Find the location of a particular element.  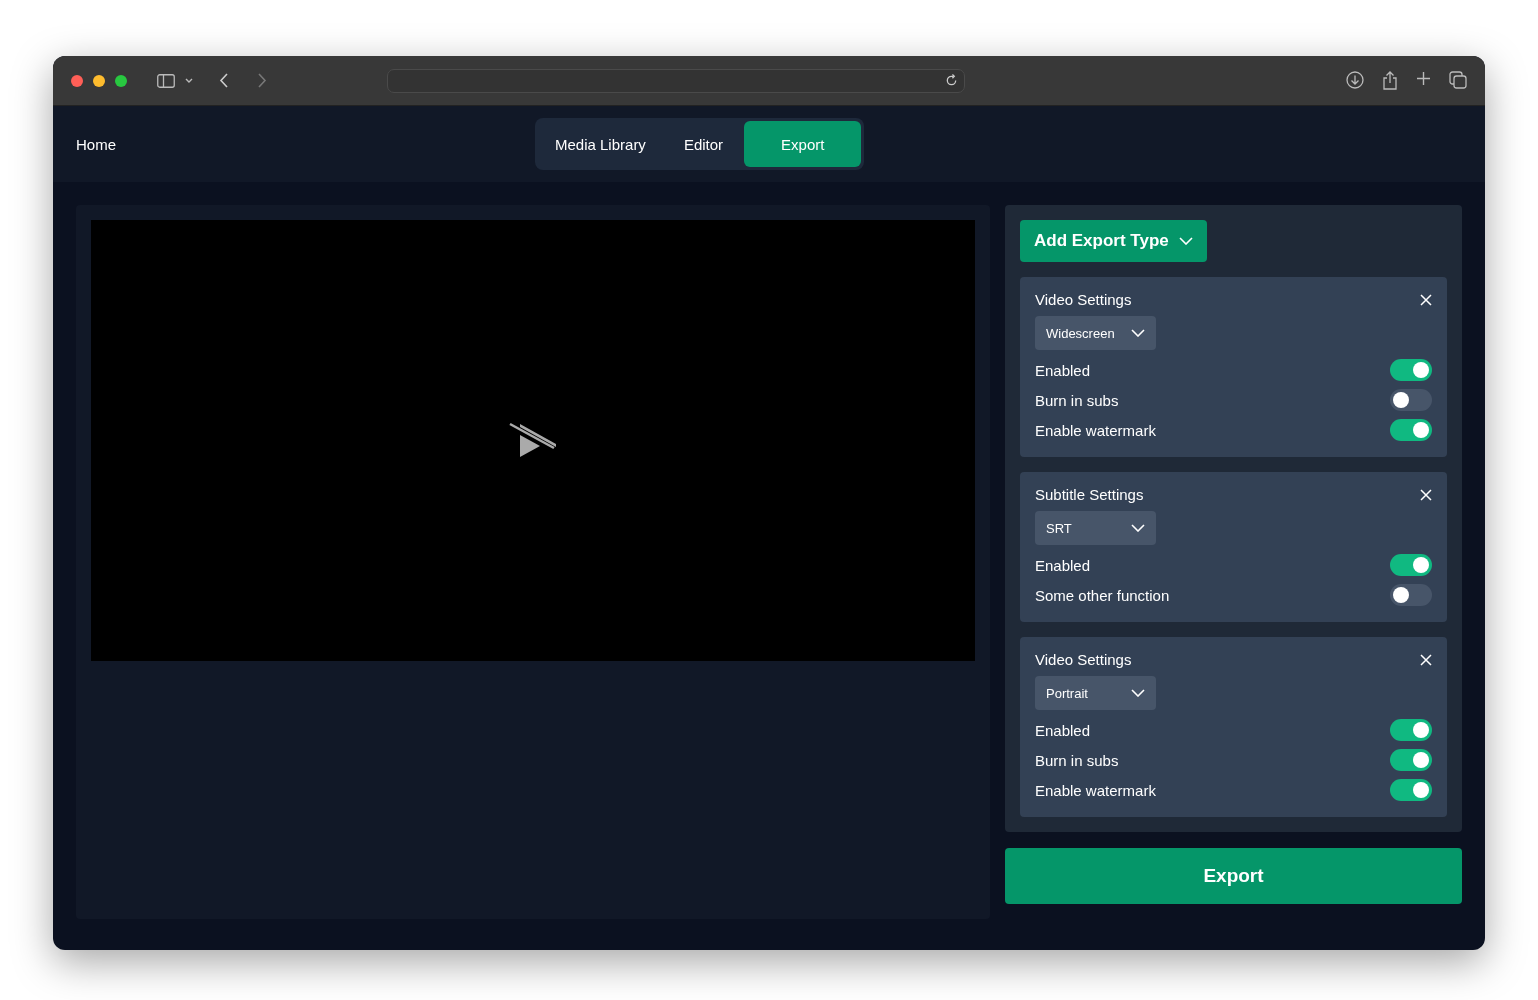

format-dropdown: Portrait is located at coordinates (1095, 693).